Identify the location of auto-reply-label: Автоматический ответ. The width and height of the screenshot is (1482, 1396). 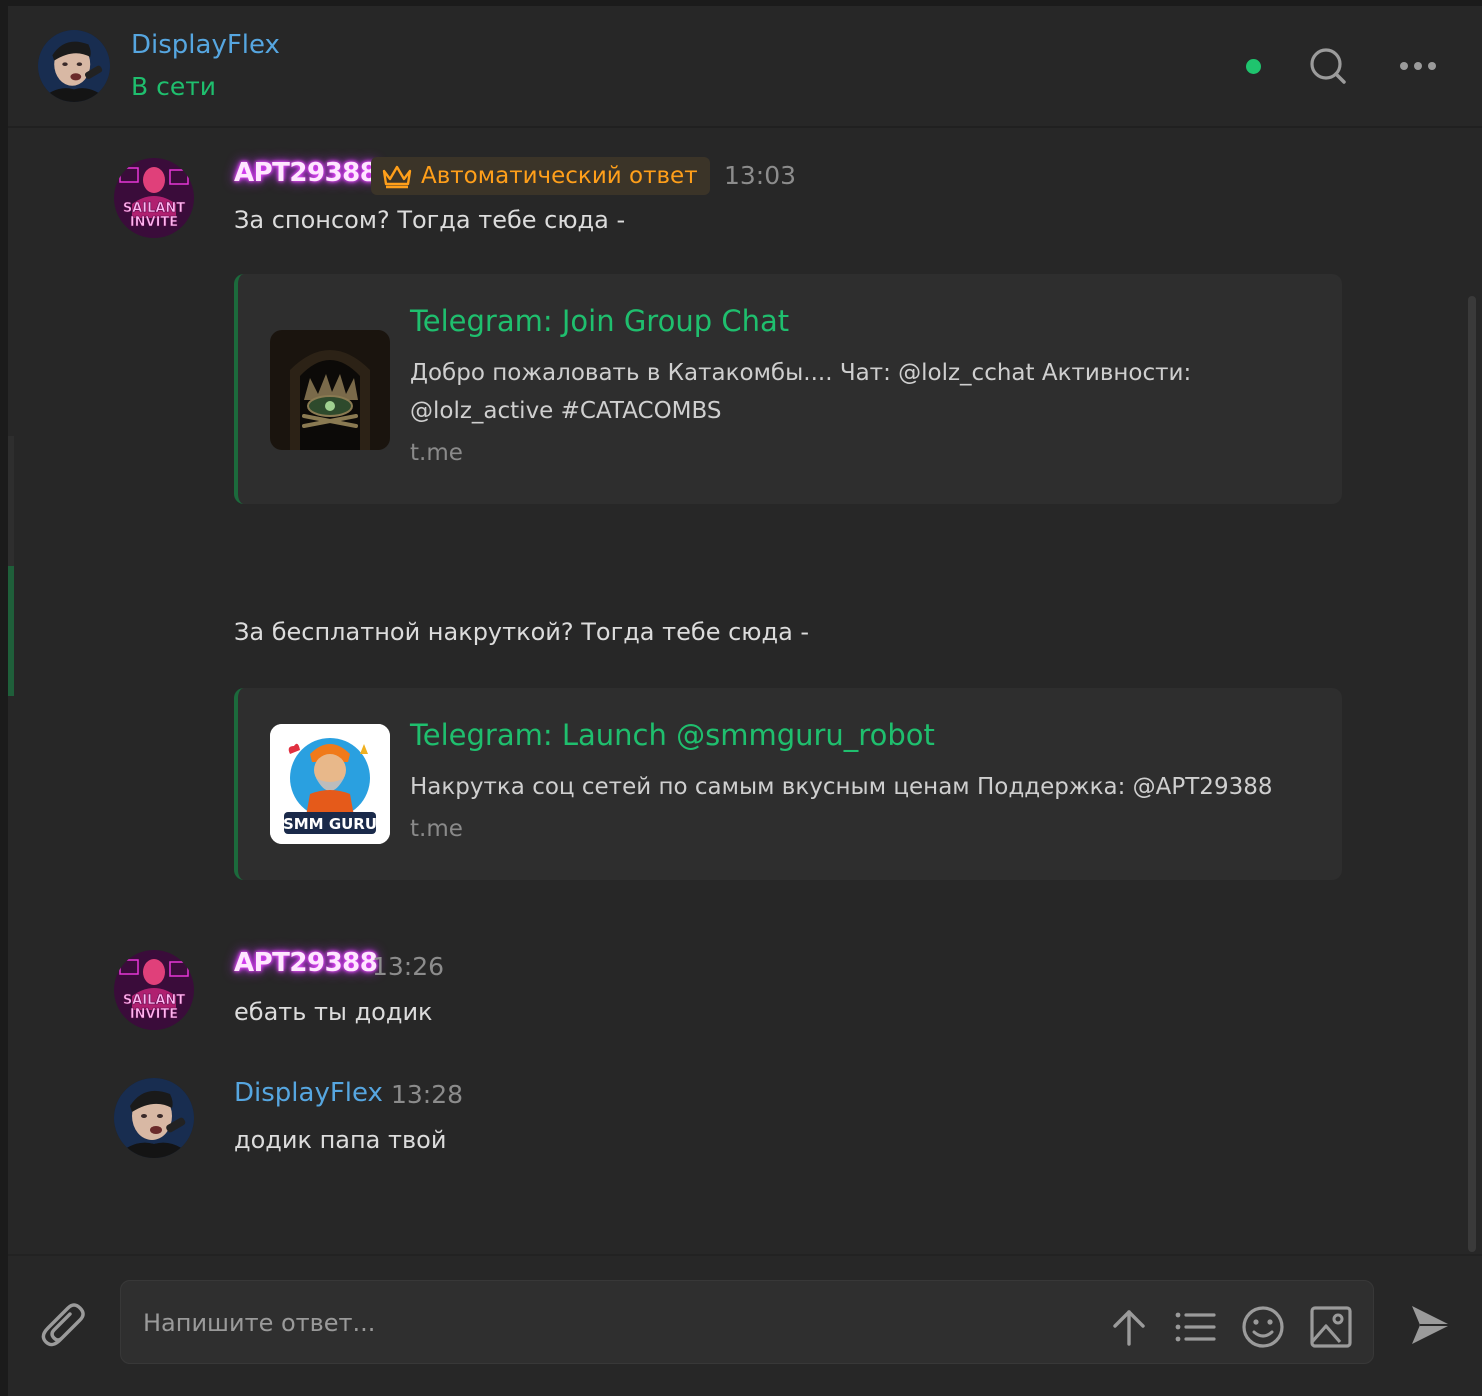
(559, 176).